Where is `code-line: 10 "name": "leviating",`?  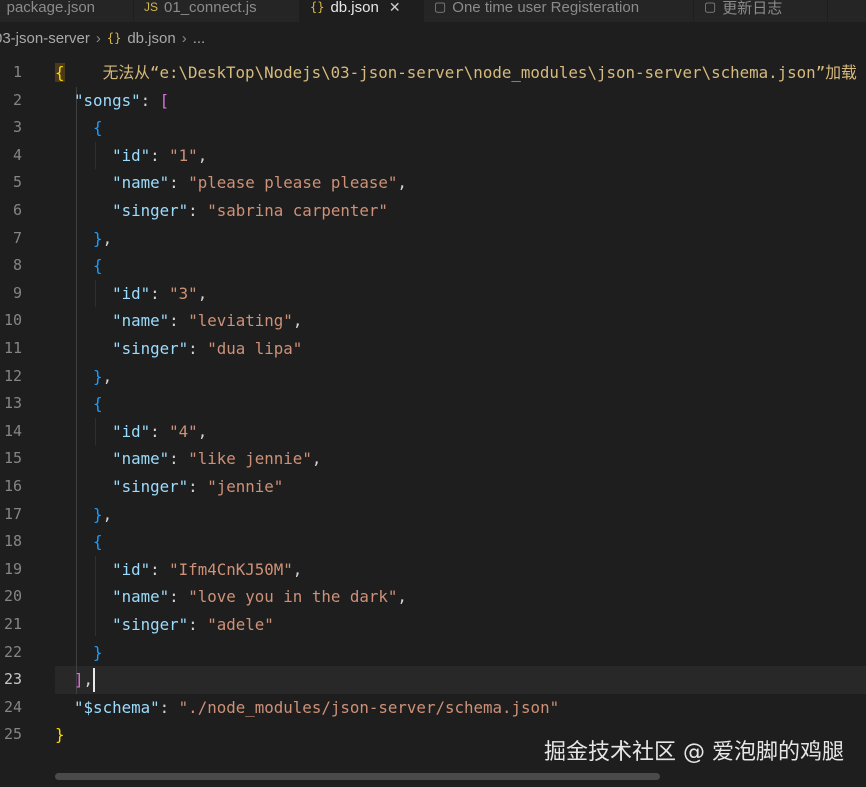 code-line: 10 "name": "leviating", is located at coordinates (433, 321).